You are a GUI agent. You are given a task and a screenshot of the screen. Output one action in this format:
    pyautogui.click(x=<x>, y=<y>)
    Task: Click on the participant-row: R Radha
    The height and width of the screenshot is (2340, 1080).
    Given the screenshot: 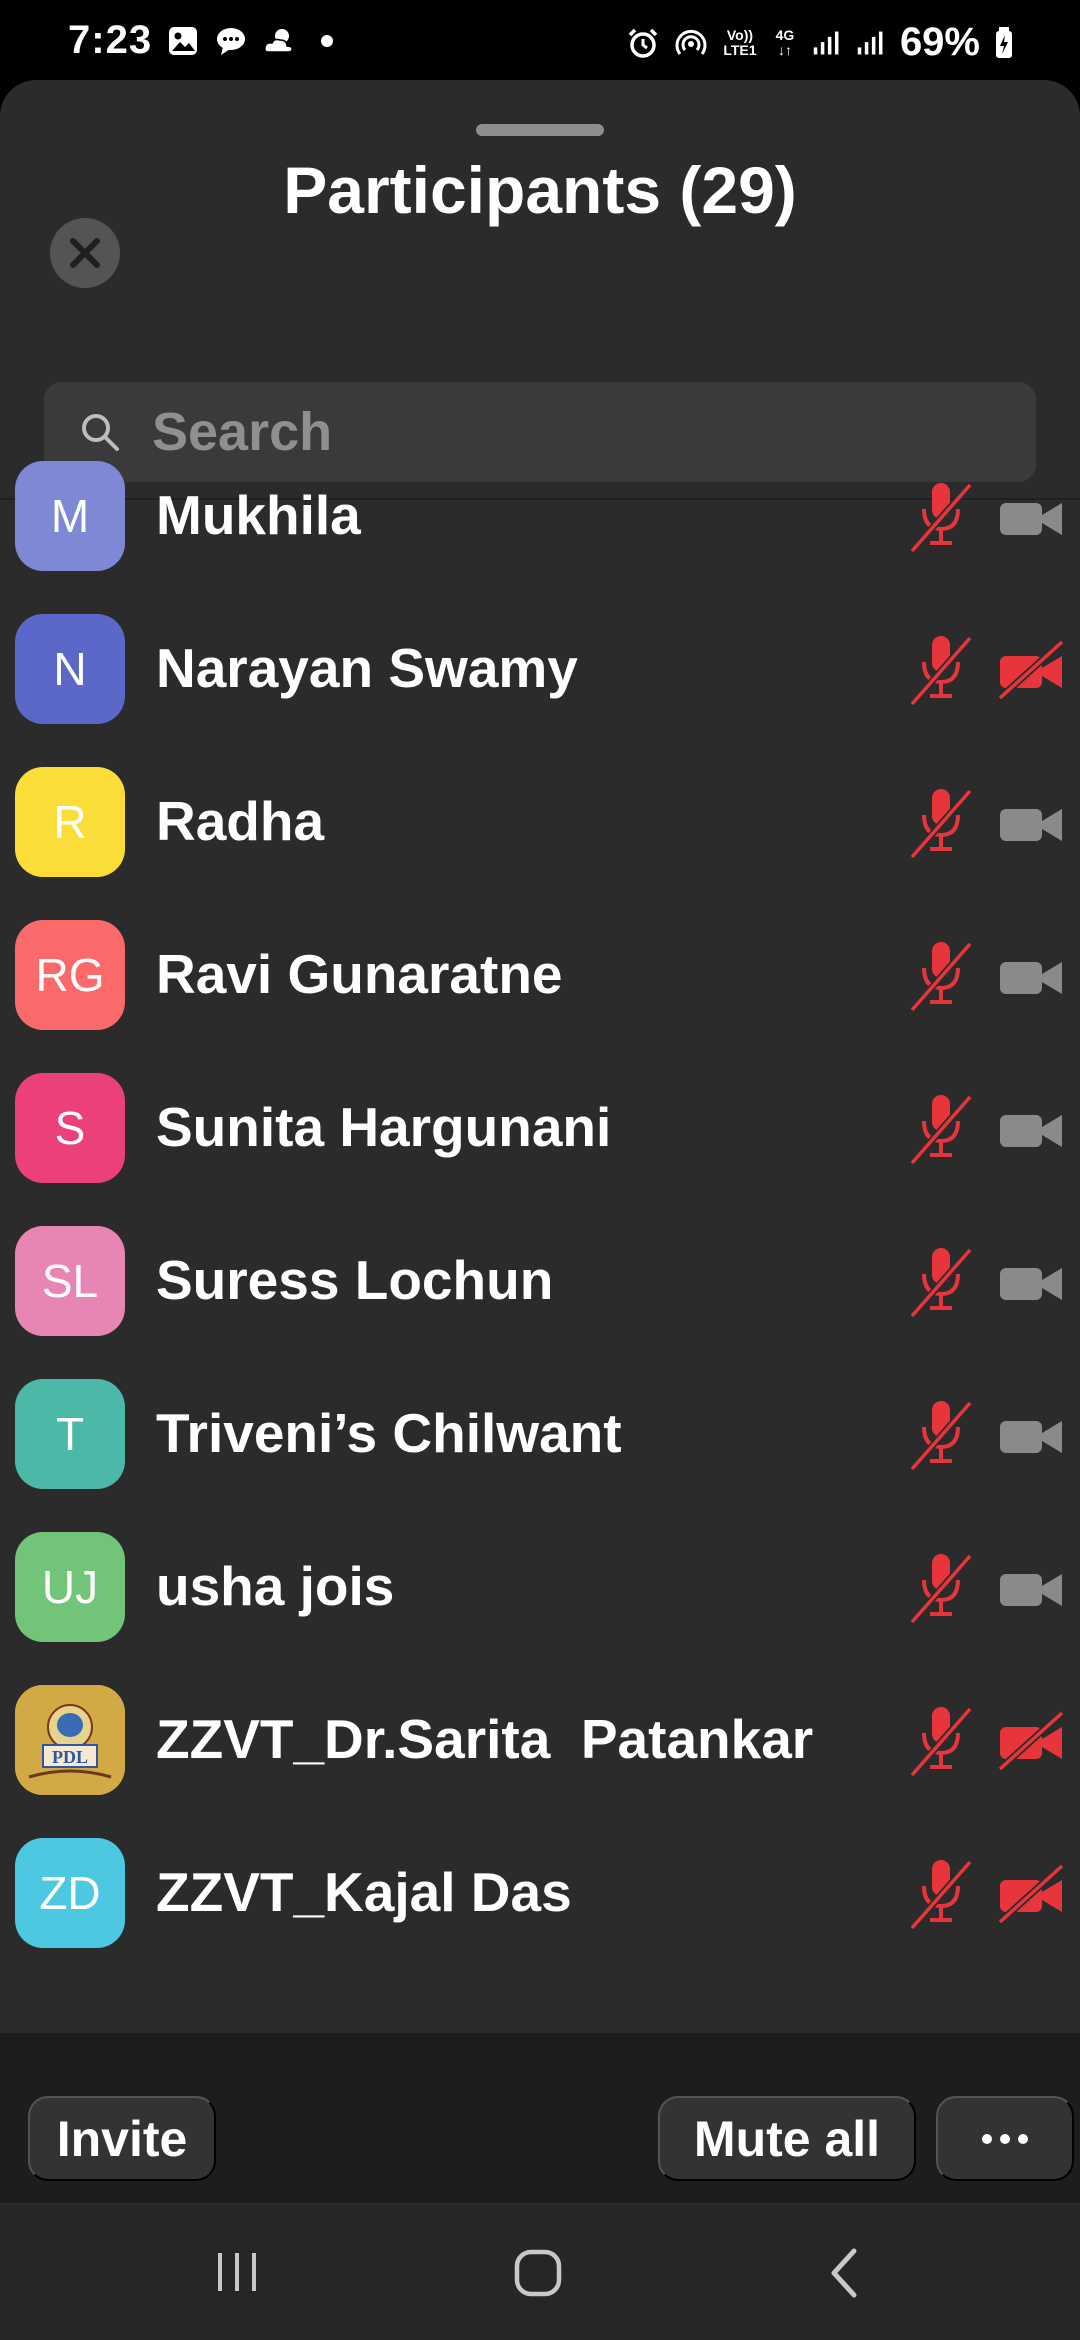 What is the action you would take?
    pyautogui.click(x=540, y=825)
    